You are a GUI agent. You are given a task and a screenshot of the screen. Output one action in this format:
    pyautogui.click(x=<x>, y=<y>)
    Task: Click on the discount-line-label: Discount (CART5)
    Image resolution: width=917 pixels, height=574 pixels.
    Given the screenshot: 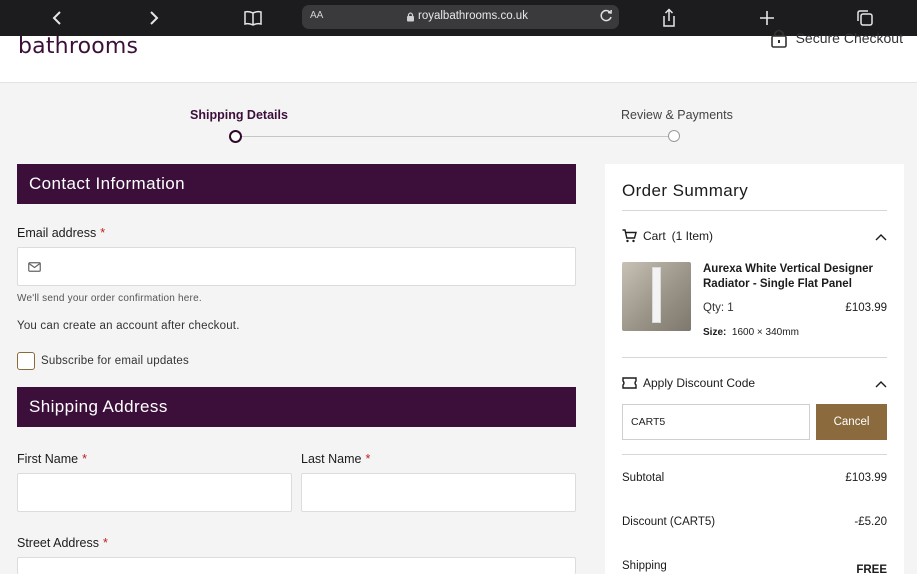 What is the action you would take?
    pyautogui.click(x=669, y=522)
    